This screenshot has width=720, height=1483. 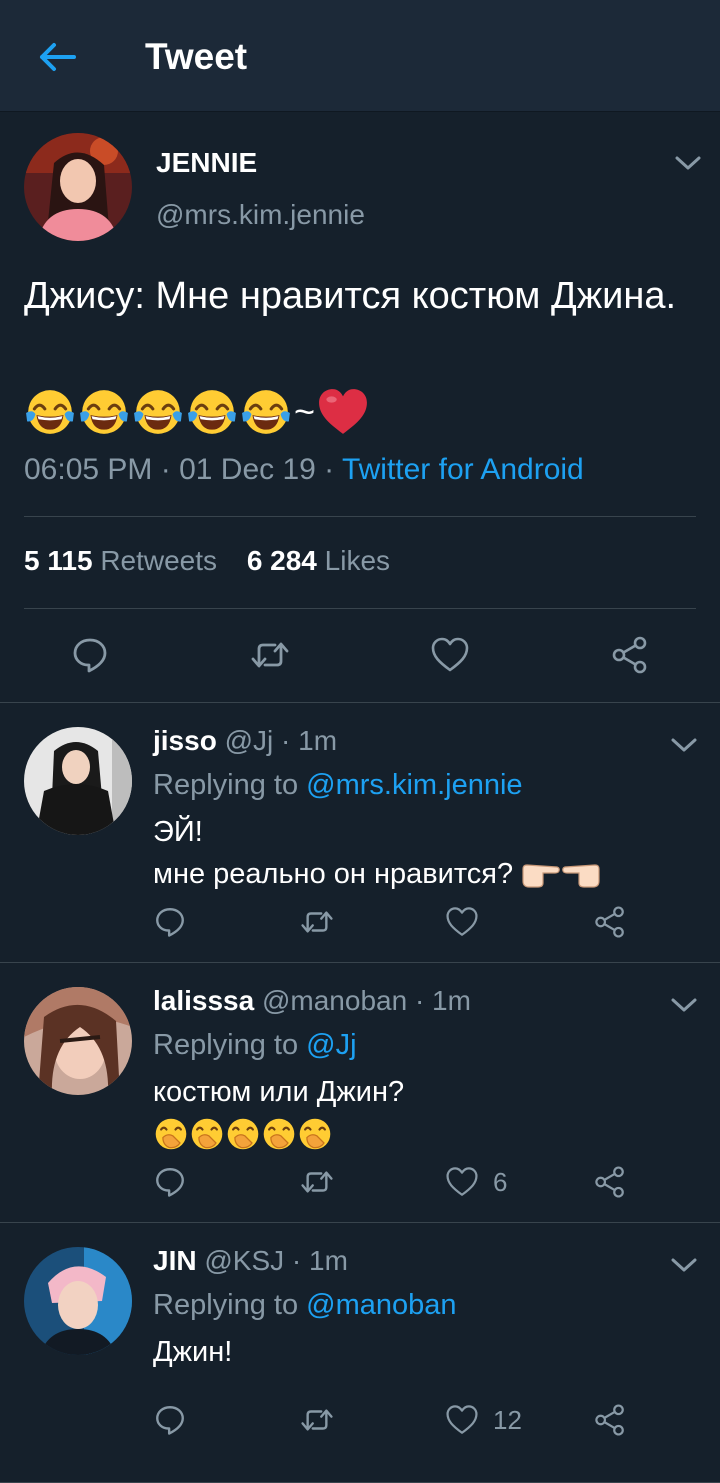 What do you see at coordinates (414, 785) in the screenshot?
I see `mention-link: @mrs.kim.jennie` at bounding box center [414, 785].